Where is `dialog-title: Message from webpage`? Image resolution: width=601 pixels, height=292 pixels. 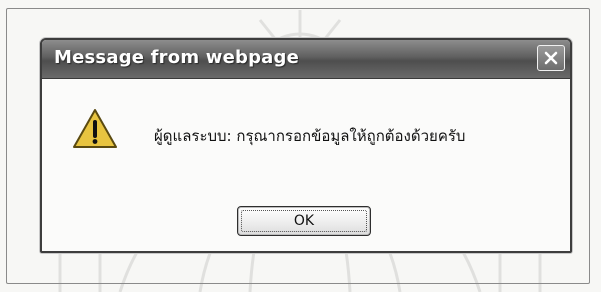
dialog-title: Message from webpage is located at coordinates (176, 57).